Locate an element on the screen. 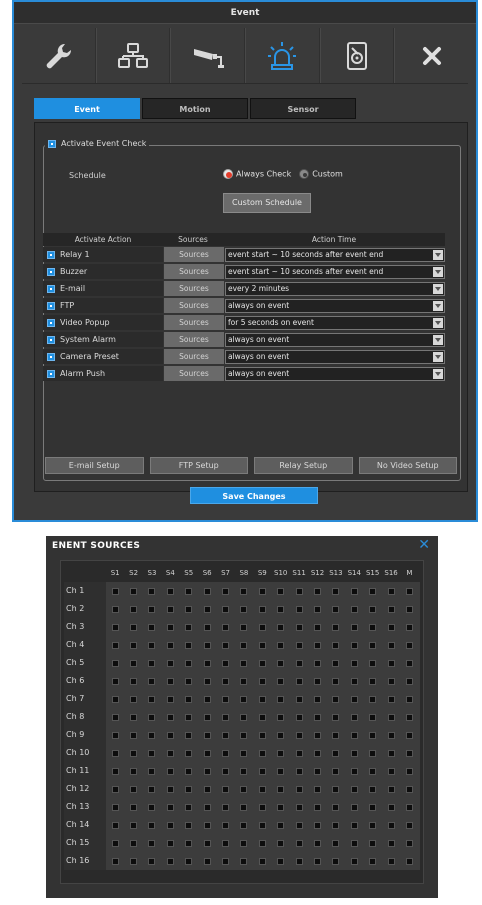 The width and height of the screenshot is (482, 905). tab-event: Event is located at coordinates (87, 108).